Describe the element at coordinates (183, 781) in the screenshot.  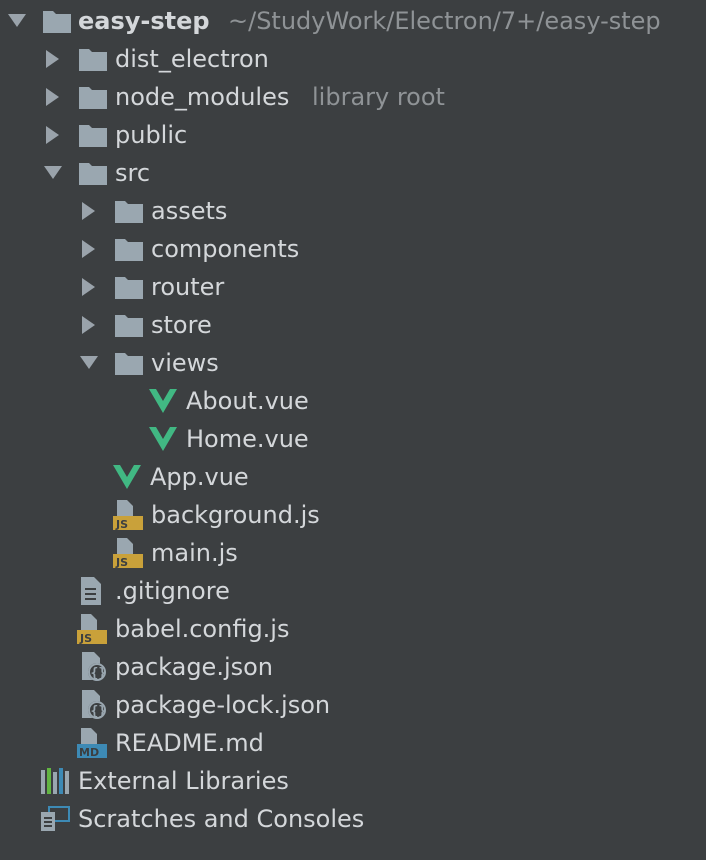
I see `tree-label: External Libraries` at that location.